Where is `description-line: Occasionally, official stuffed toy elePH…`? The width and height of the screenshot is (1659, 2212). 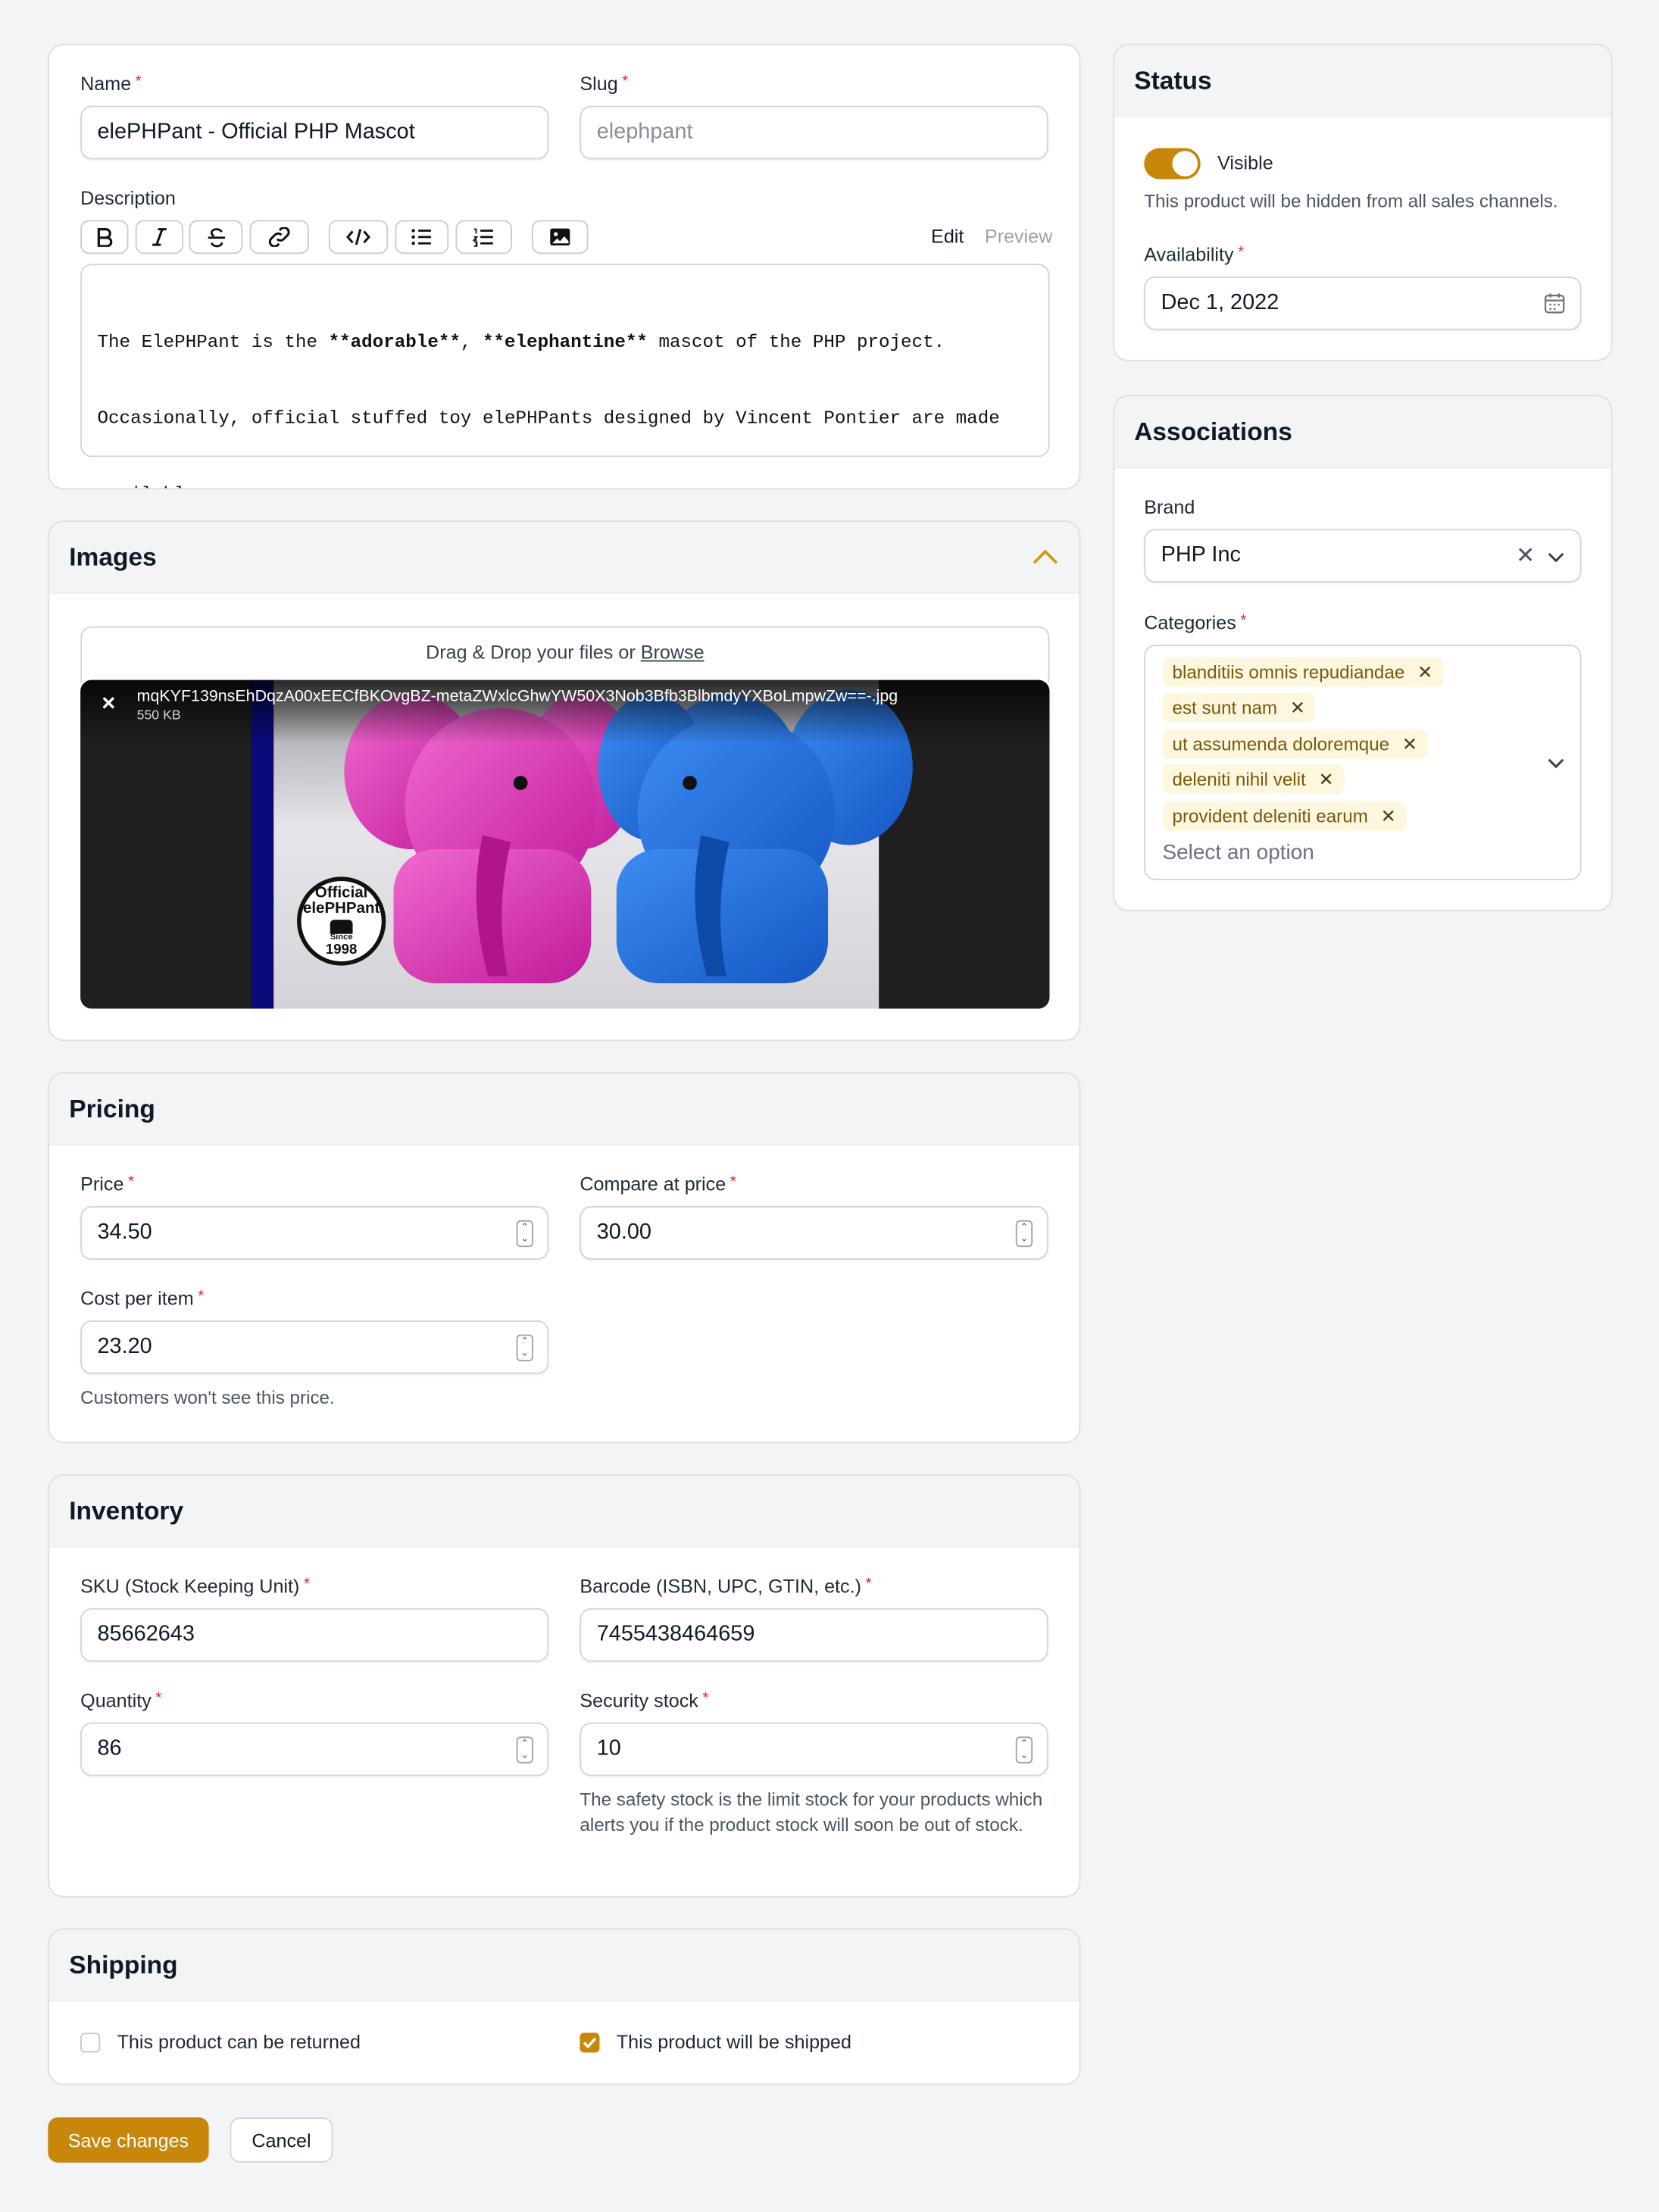
description-line: Occasionally, official stuffed toy elePH… is located at coordinates (548, 419).